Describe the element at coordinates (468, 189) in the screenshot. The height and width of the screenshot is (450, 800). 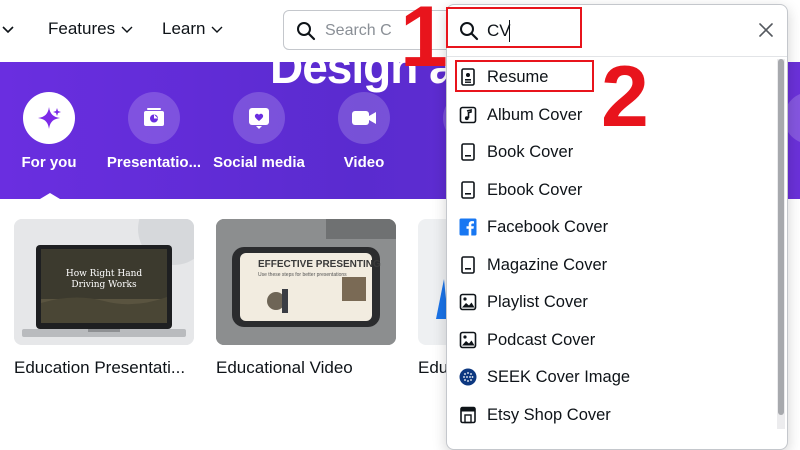
I see `ebook-icon` at that location.